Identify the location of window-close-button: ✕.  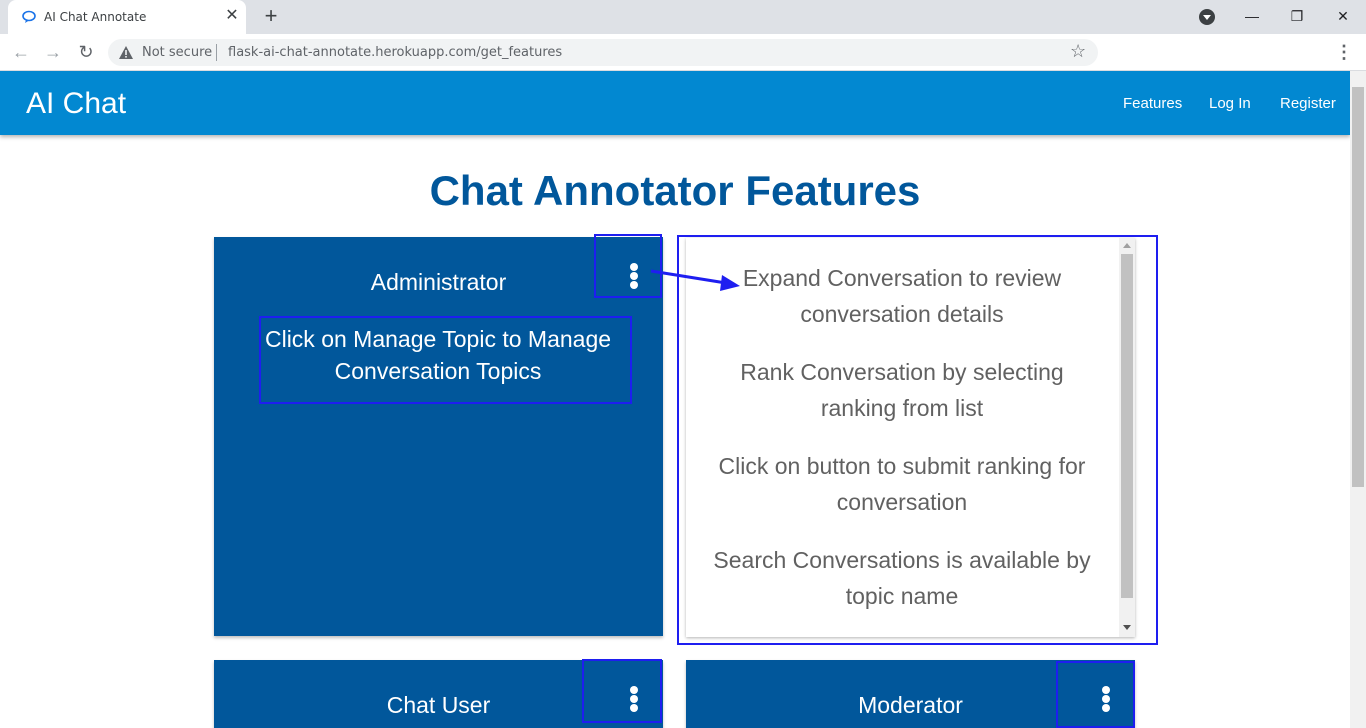
(1343, 16).